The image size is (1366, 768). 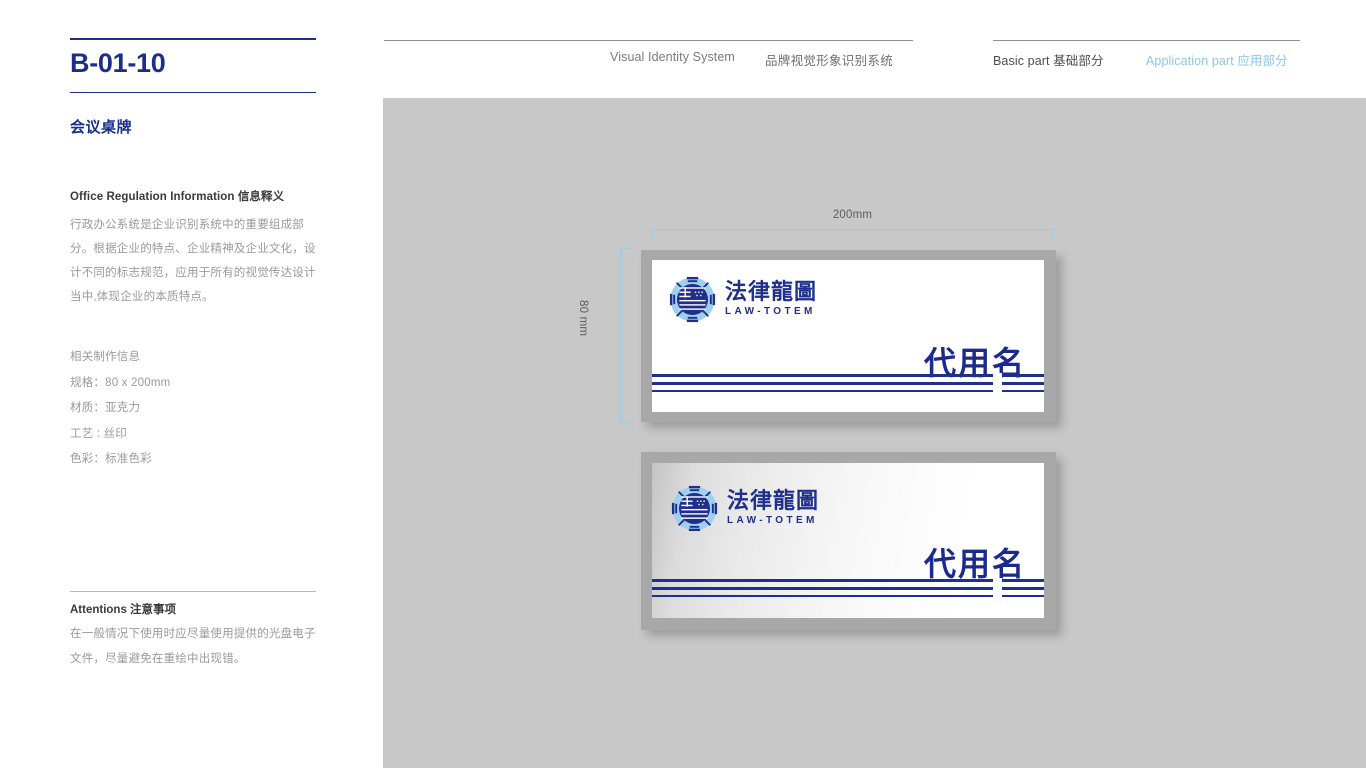 I want to click on width-dimension-bracket, so click(x=852, y=234).